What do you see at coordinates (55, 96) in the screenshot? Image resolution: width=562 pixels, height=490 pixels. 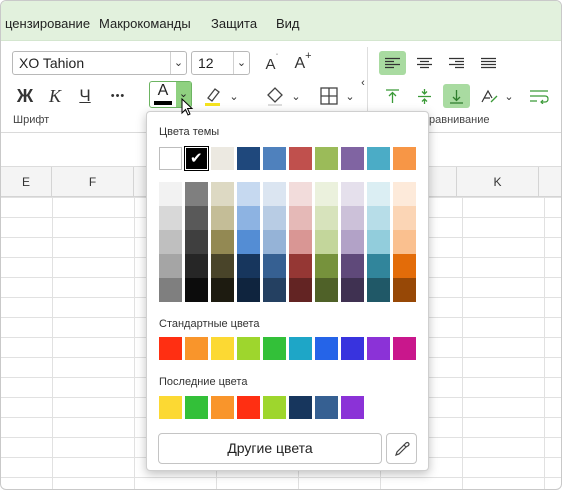 I see `italic-button: К` at bounding box center [55, 96].